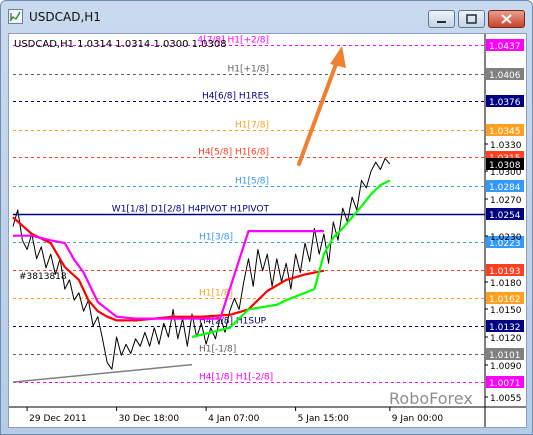 The image size is (533, 435). What do you see at coordinates (506, 201) in the screenshot?
I see `y-tick-label: 1.0270` at bounding box center [506, 201].